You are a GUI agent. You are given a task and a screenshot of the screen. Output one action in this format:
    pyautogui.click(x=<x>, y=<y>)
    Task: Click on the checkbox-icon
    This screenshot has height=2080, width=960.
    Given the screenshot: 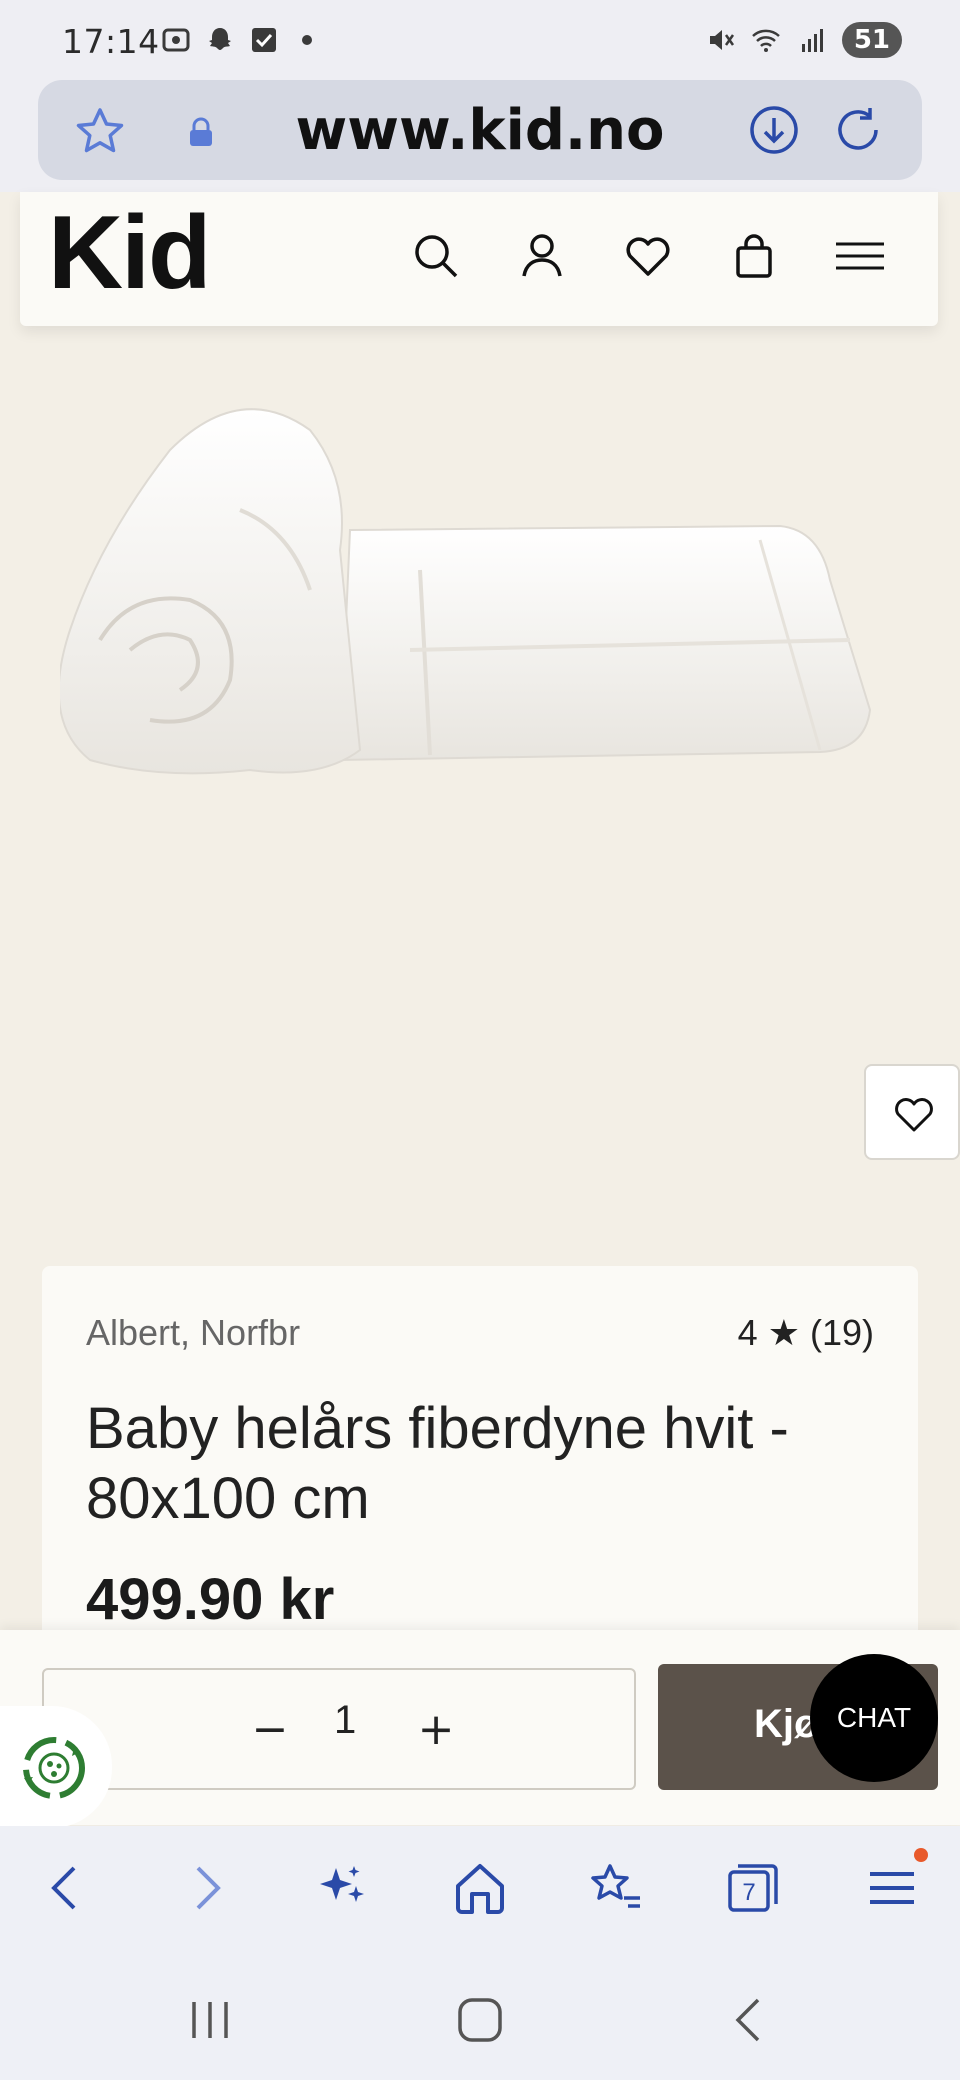 What is the action you would take?
    pyautogui.click(x=264, y=40)
    